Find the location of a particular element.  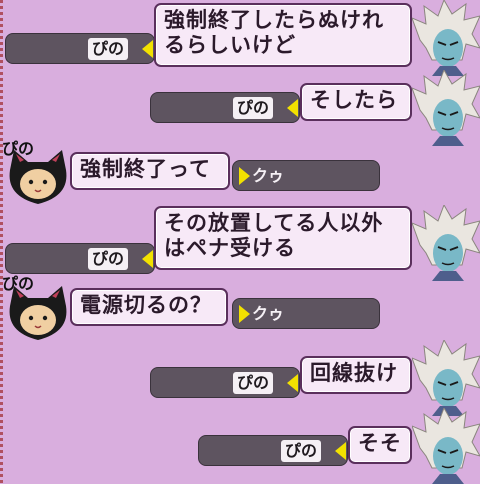

message-bubble: その放置してる人以外 はペナ受ける is located at coordinates (283, 238).